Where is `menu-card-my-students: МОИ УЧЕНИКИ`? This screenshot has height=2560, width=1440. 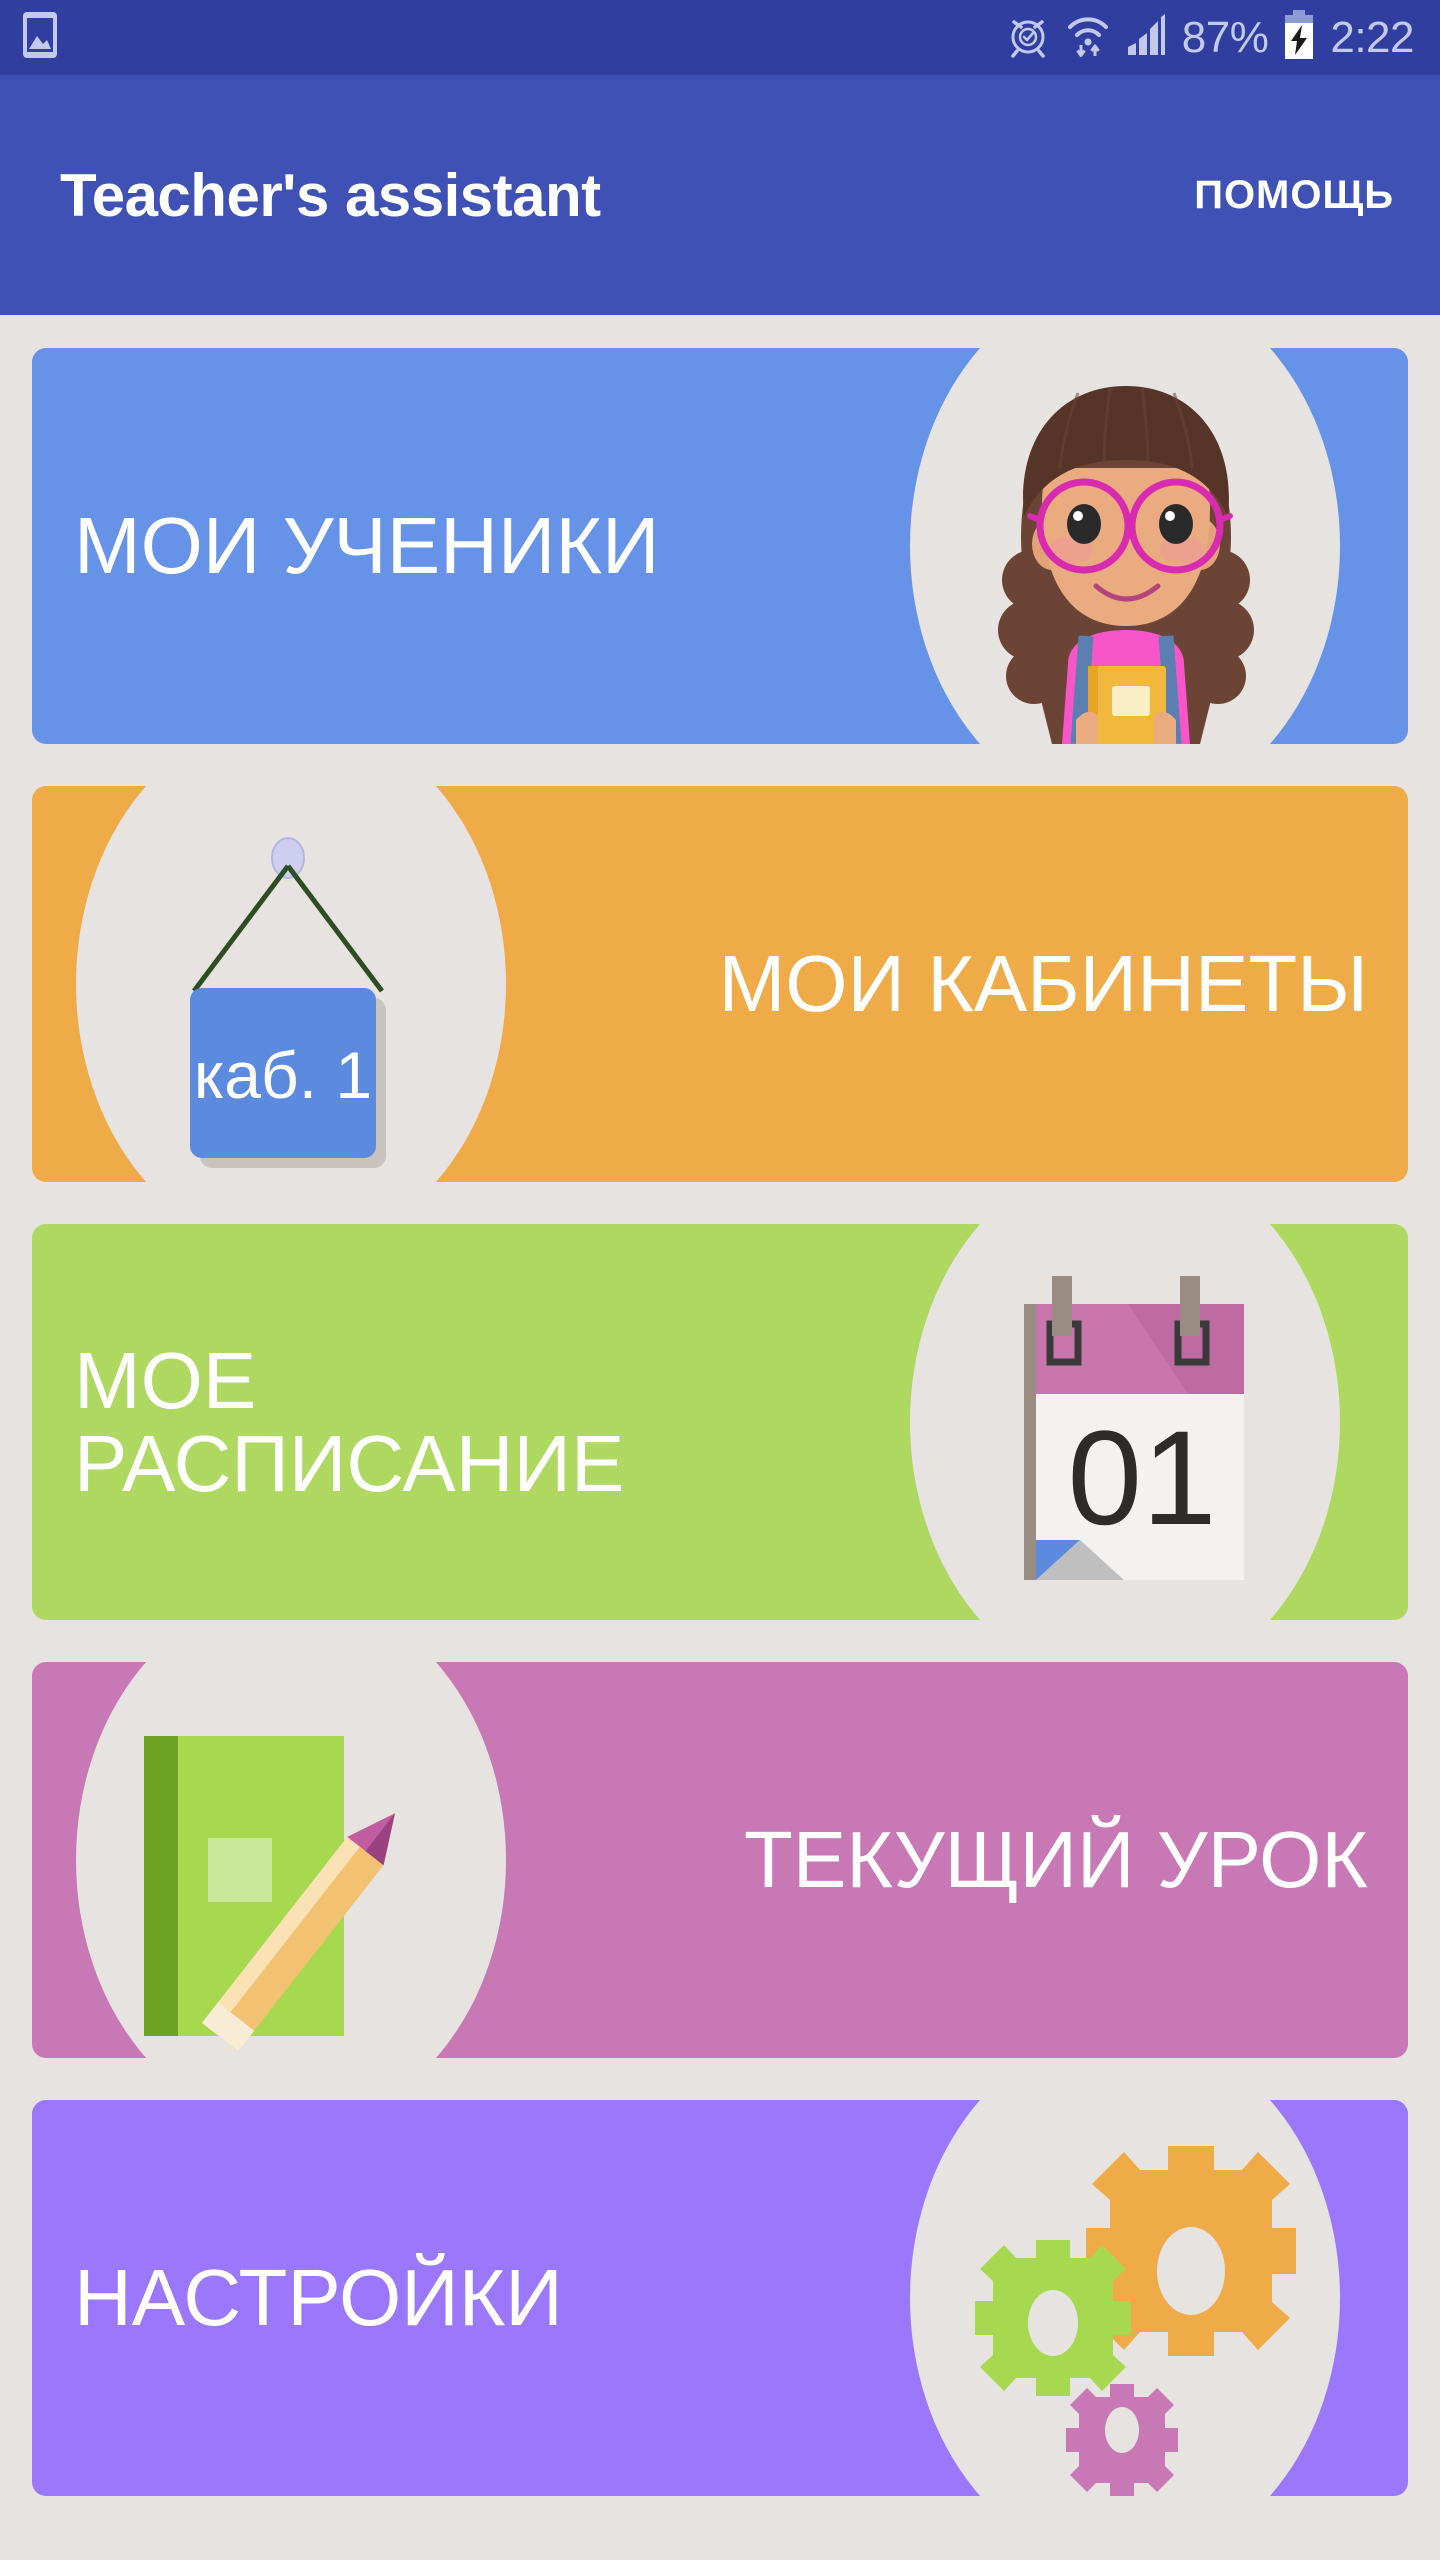
menu-card-my-students: МОИ УЧЕНИКИ is located at coordinates (720, 546).